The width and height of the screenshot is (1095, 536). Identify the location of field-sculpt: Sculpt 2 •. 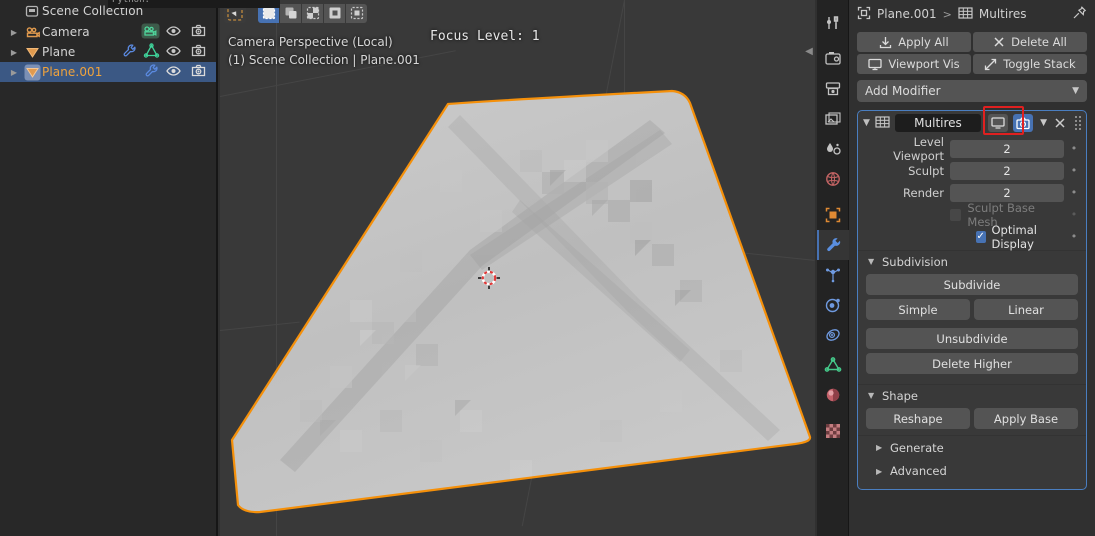
(972, 170).